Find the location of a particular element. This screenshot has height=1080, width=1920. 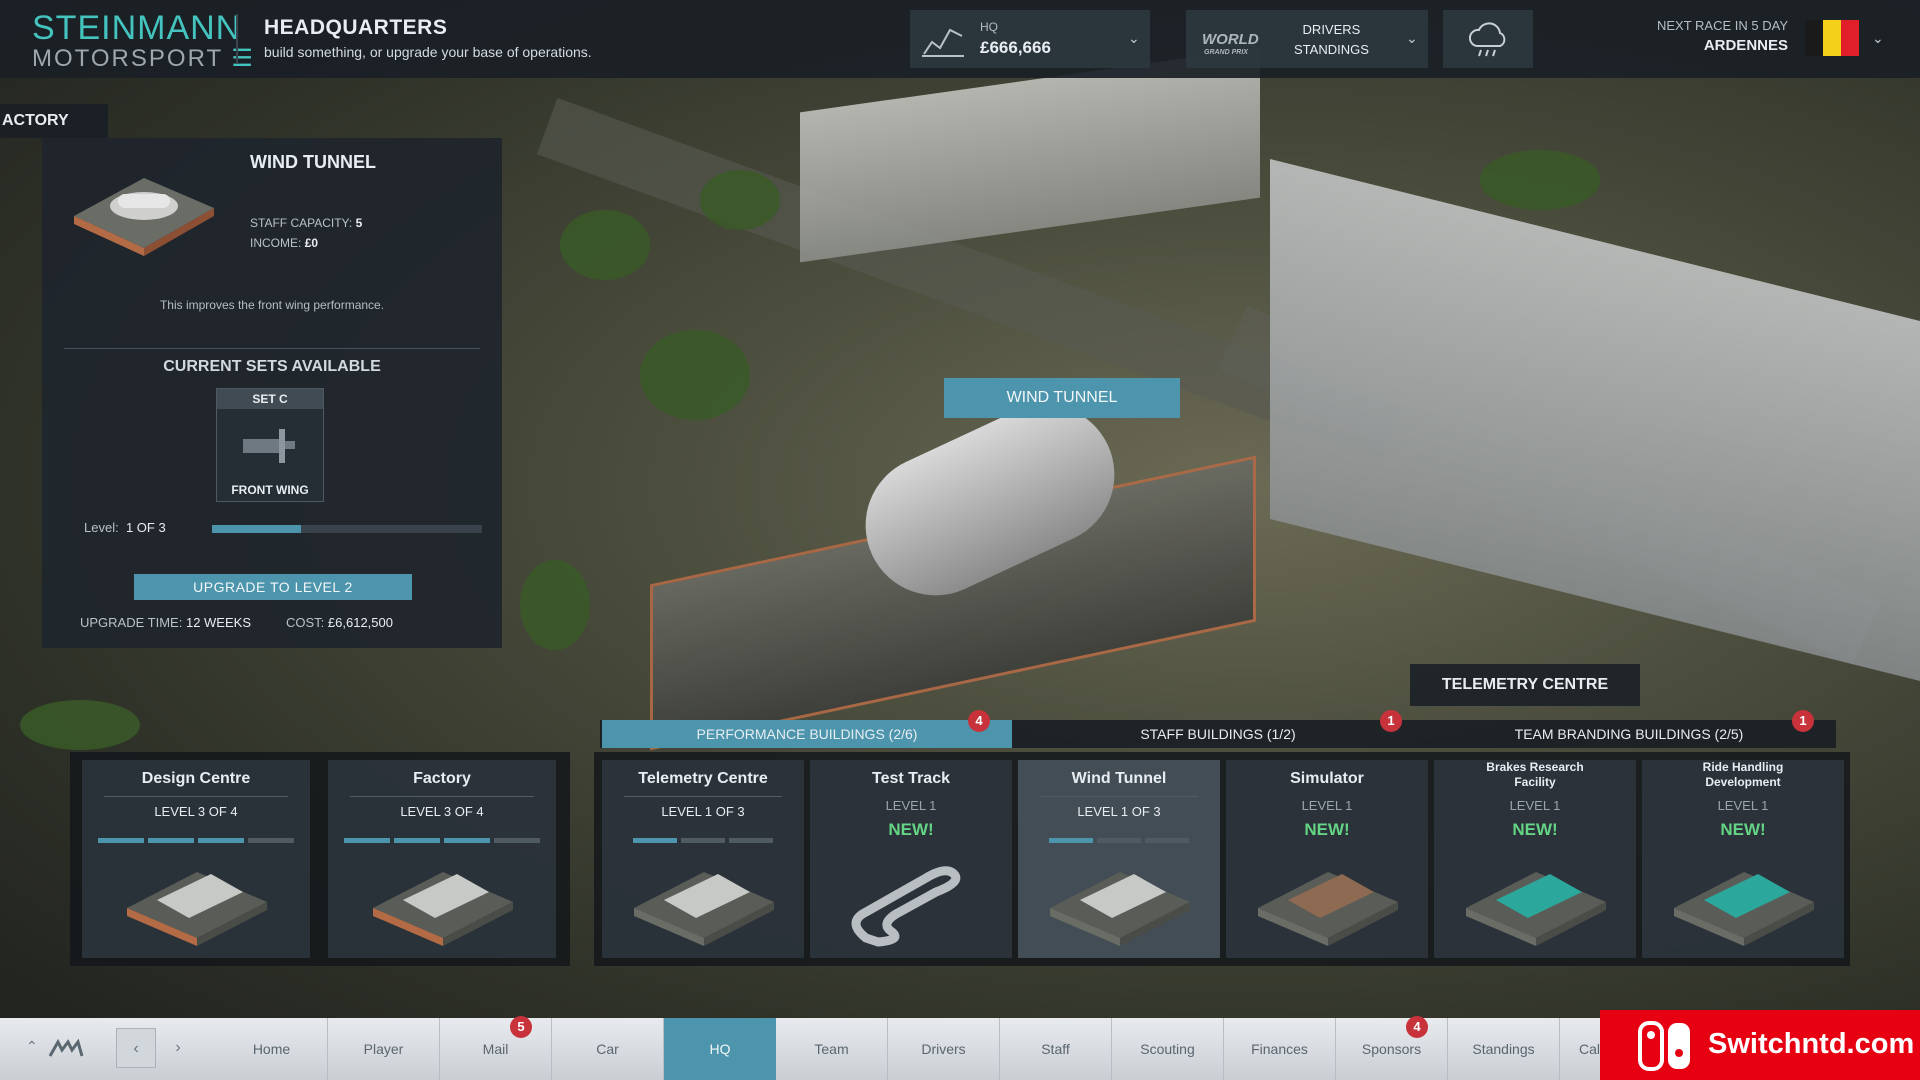

income-label: INCOME: is located at coordinates (276, 243).